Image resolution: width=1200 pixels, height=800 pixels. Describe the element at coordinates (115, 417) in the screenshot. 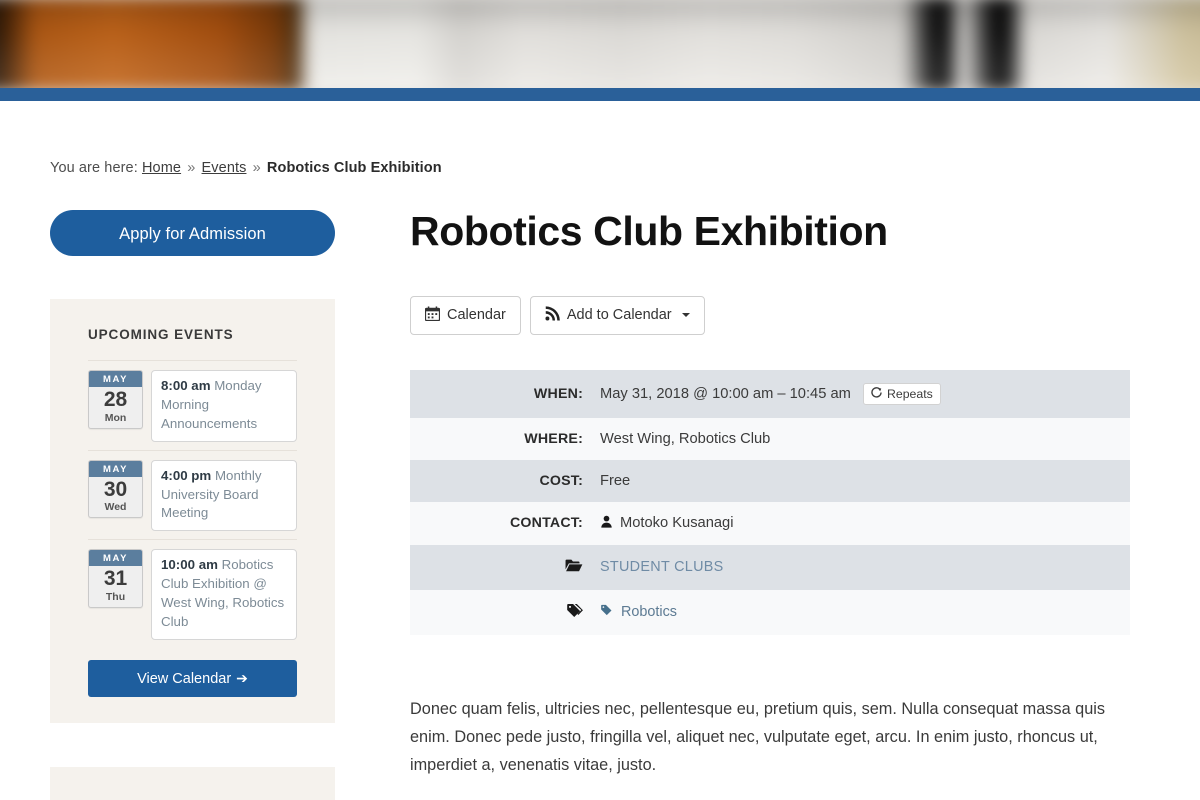

I see `date-weekday: Mon` at that location.